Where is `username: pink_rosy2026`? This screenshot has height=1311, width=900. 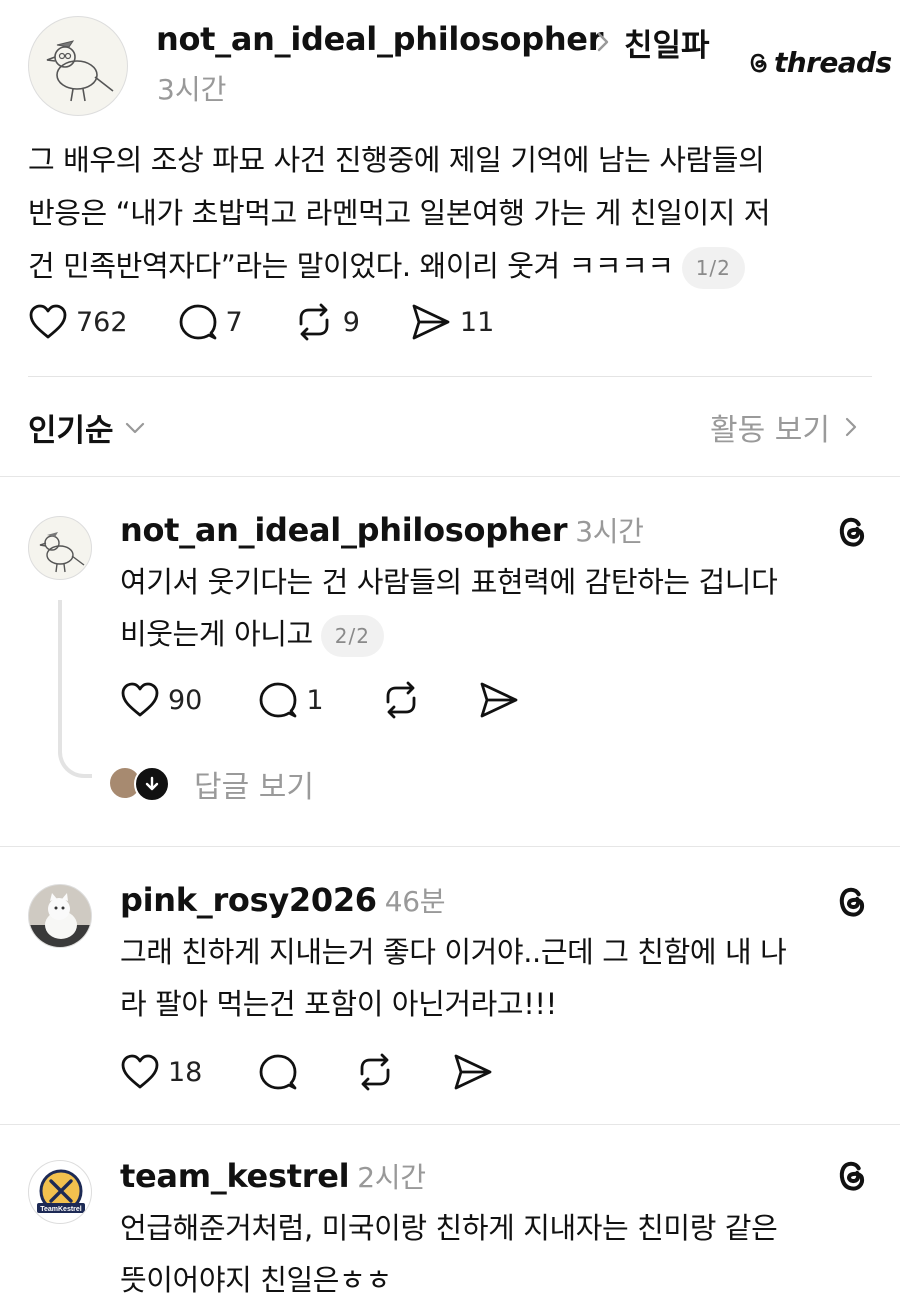 username: pink_rosy2026 is located at coordinates (248, 900).